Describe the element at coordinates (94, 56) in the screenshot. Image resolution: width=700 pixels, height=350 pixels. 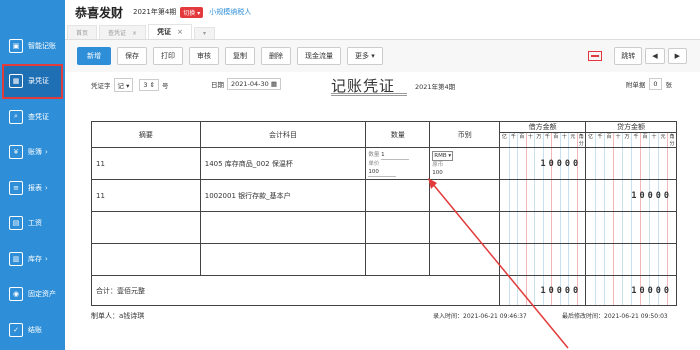
I see `add-button: 新增` at that location.